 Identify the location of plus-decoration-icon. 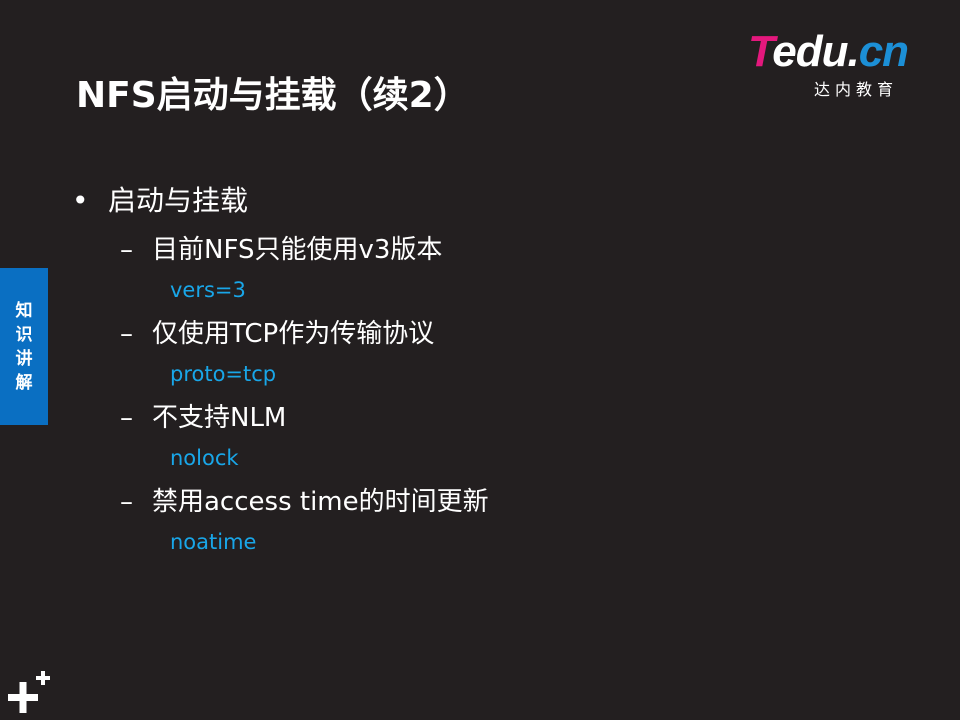
(29, 692).